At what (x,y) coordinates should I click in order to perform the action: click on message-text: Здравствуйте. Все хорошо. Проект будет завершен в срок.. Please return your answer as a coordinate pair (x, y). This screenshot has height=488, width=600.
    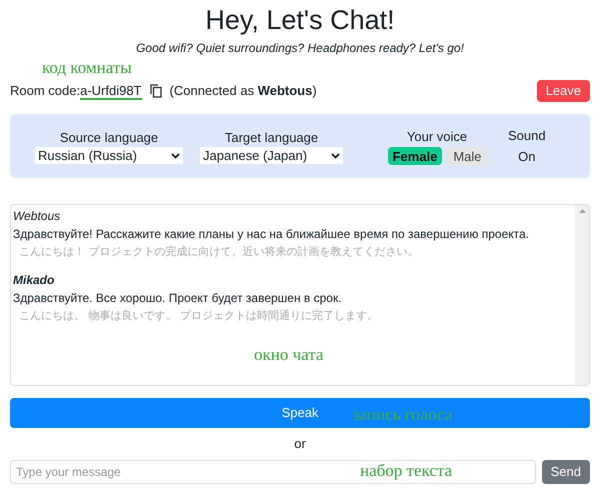
    Looking at the image, I should click on (177, 298).